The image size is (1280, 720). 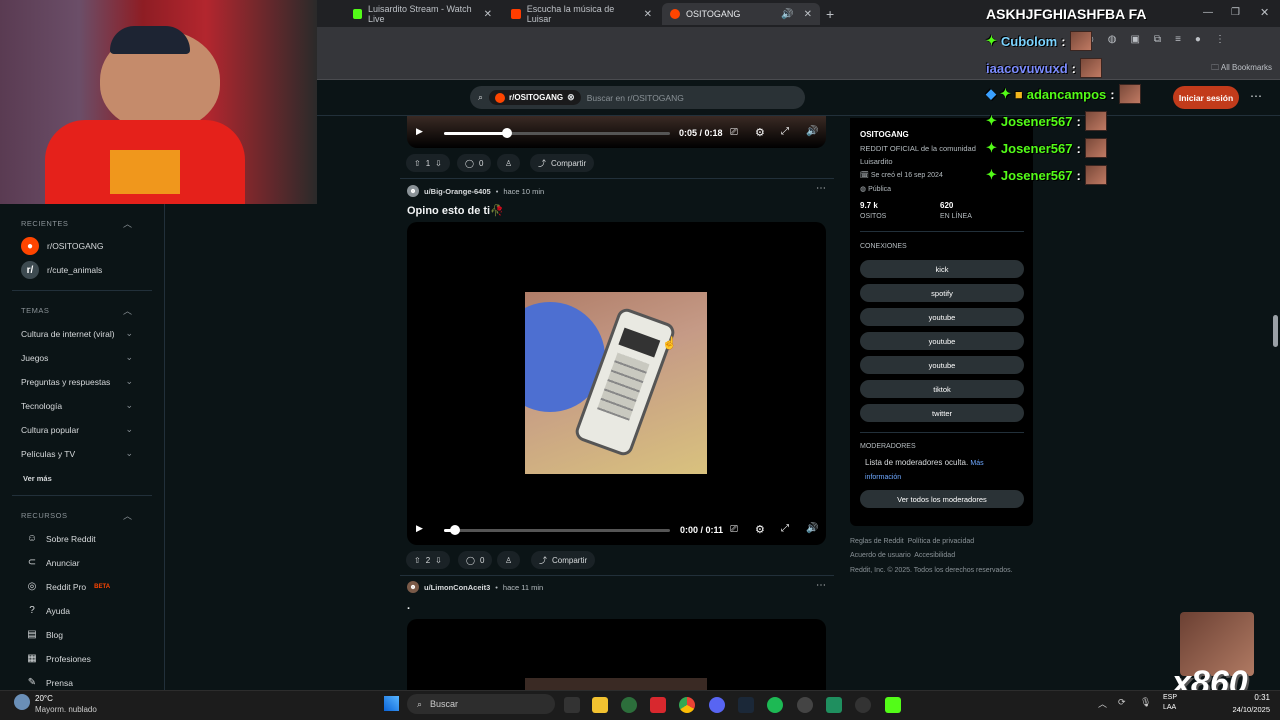 What do you see at coordinates (581, 14) in the screenshot?
I see `tab-spotify: Escucha la música de Luisar ✕` at bounding box center [581, 14].